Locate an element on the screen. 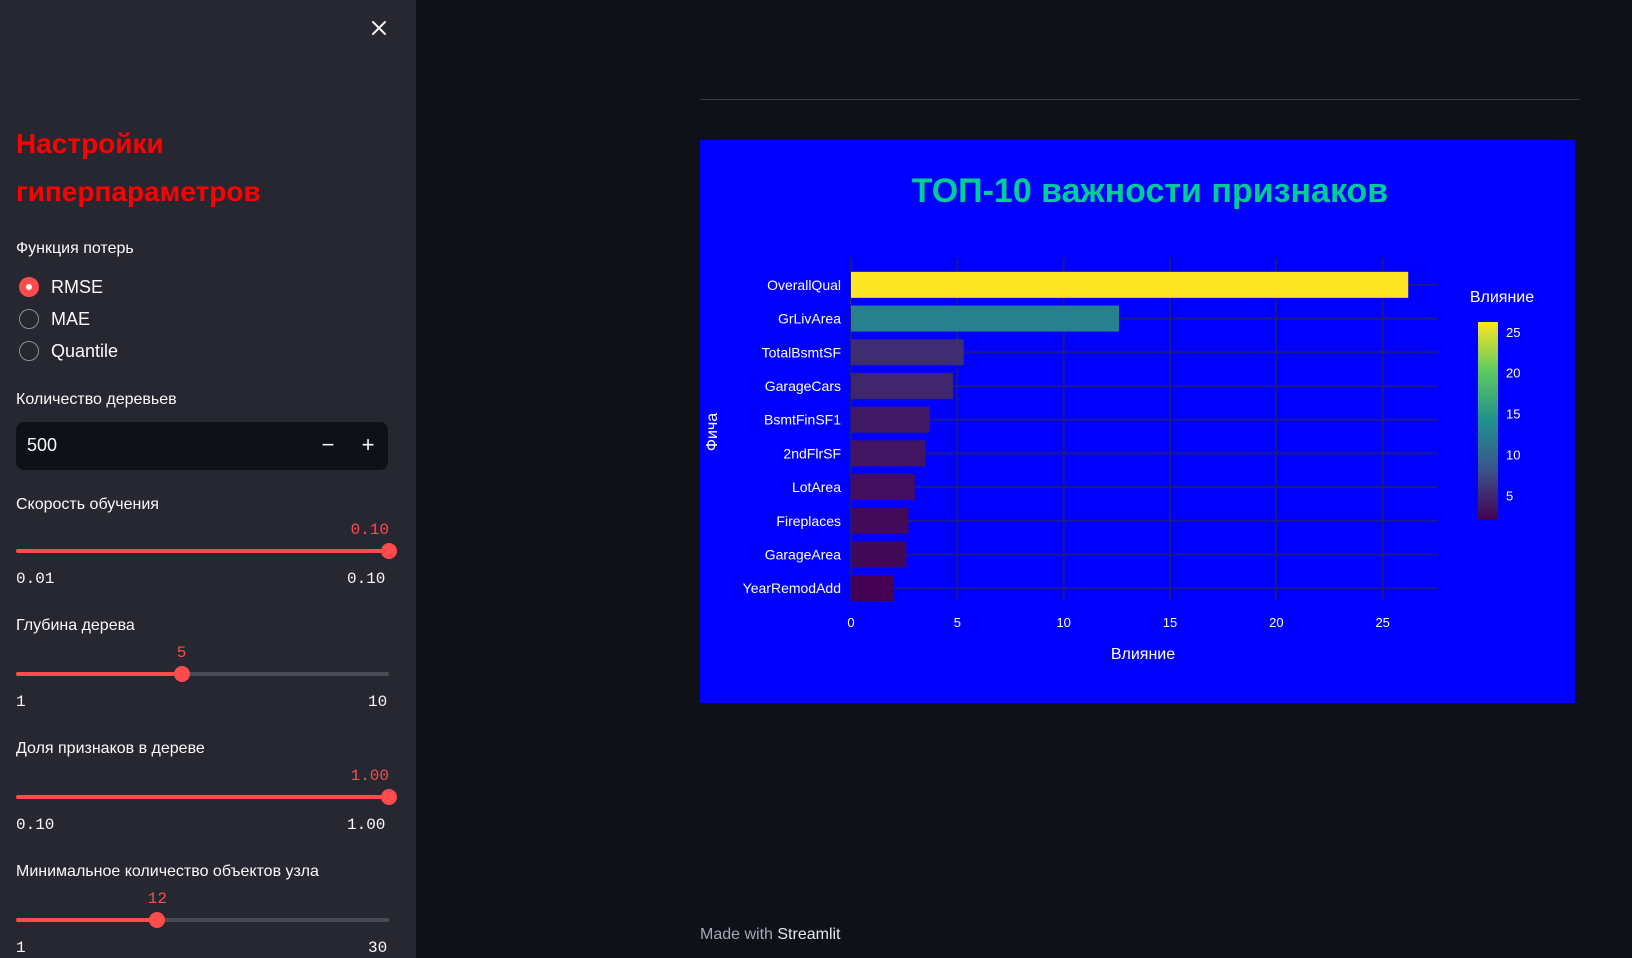 This screenshot has width=1632, height=958. radio-option-label: RMSE is located at coordinates (77, 286).